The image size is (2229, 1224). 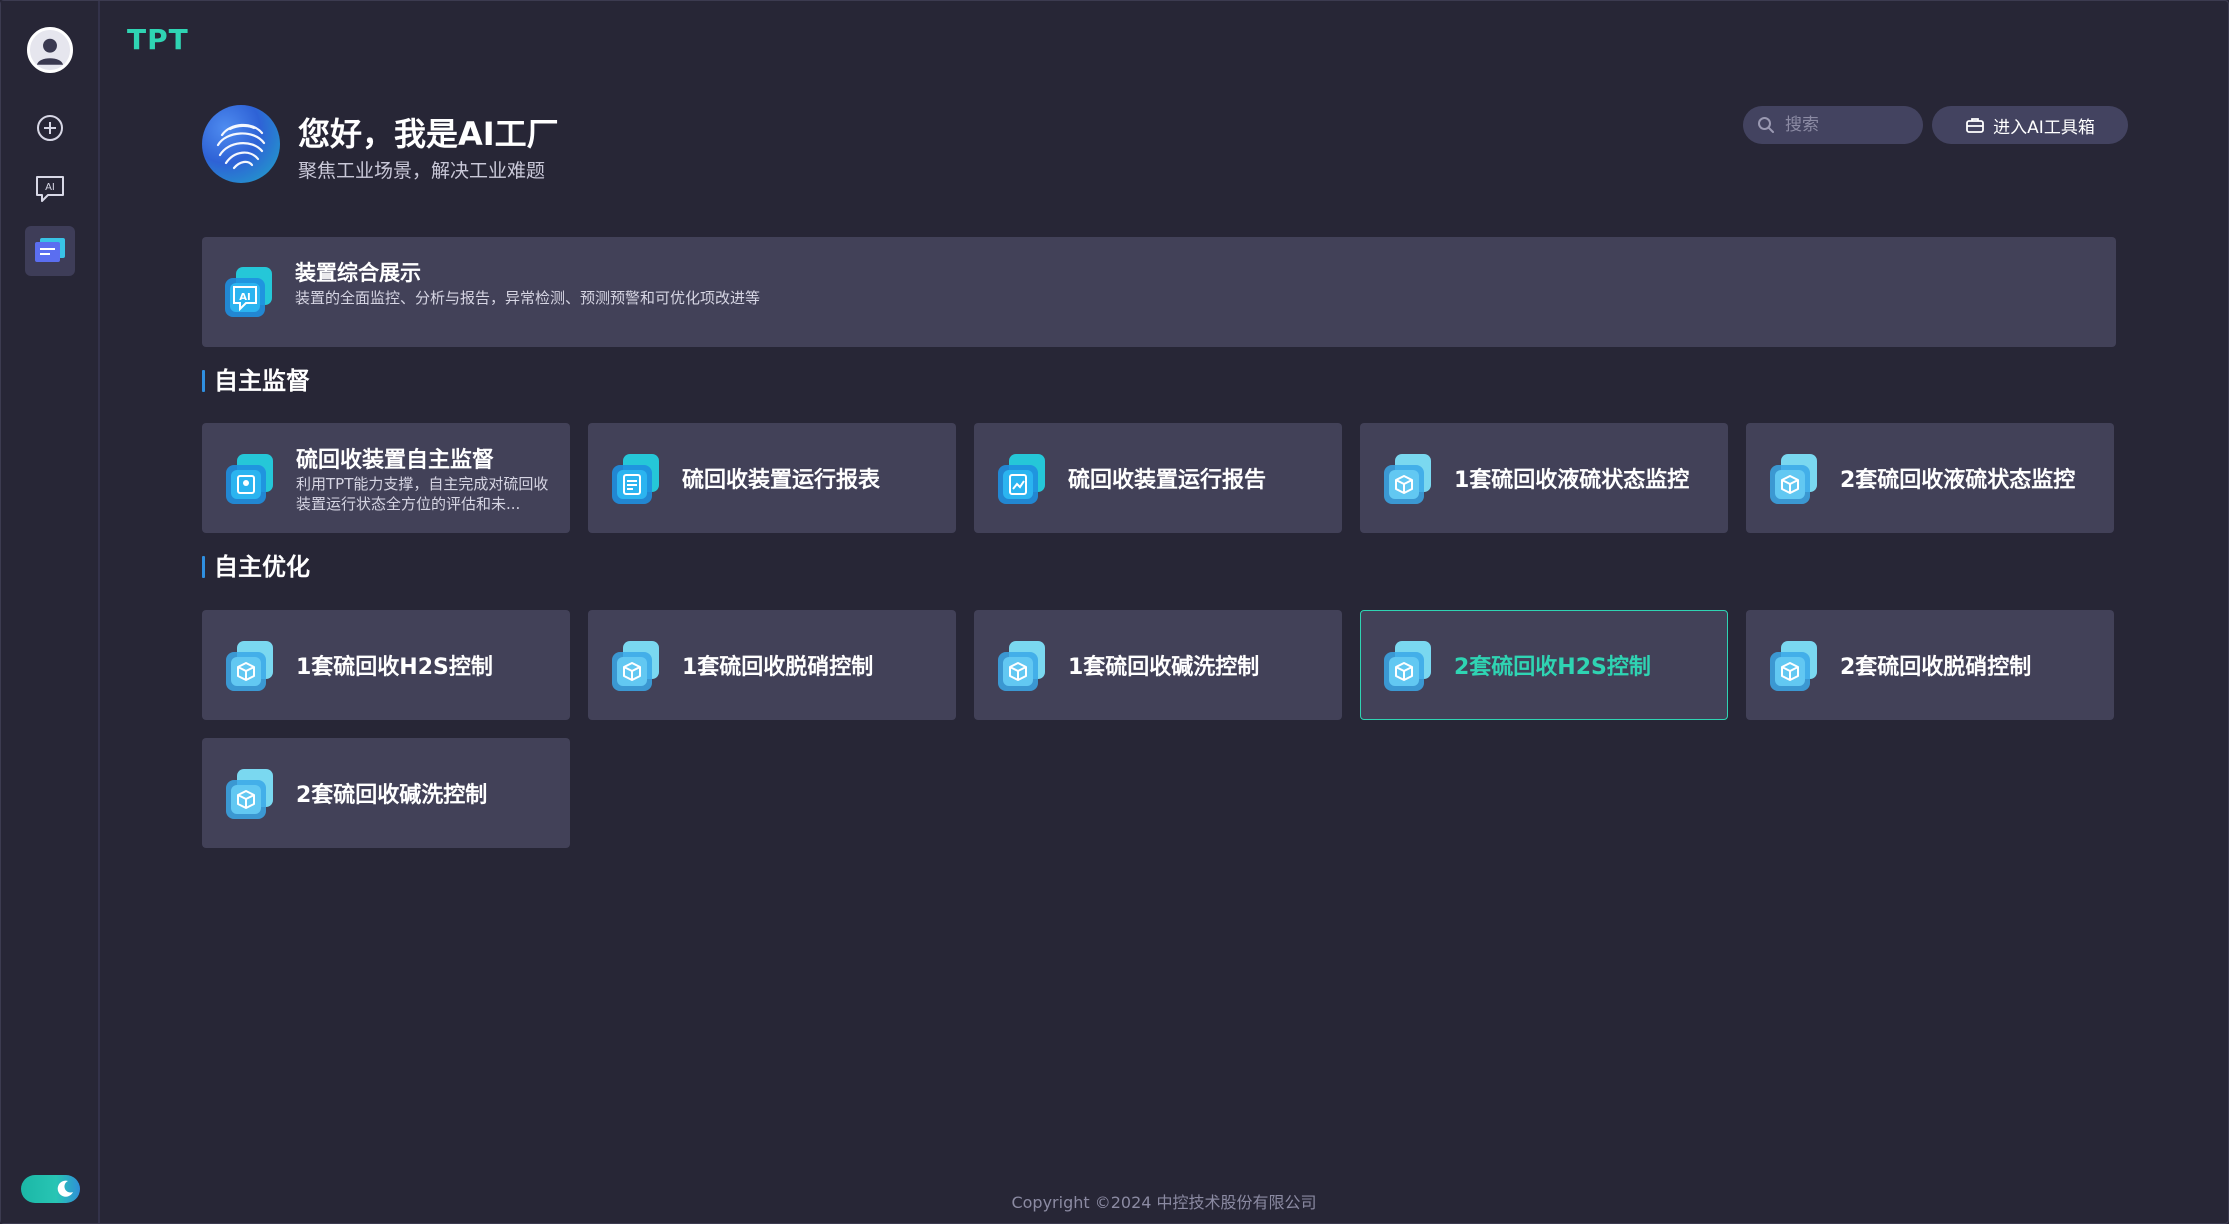 I want to click on ai-assistant-button: AI, so click(x=50, y=189).